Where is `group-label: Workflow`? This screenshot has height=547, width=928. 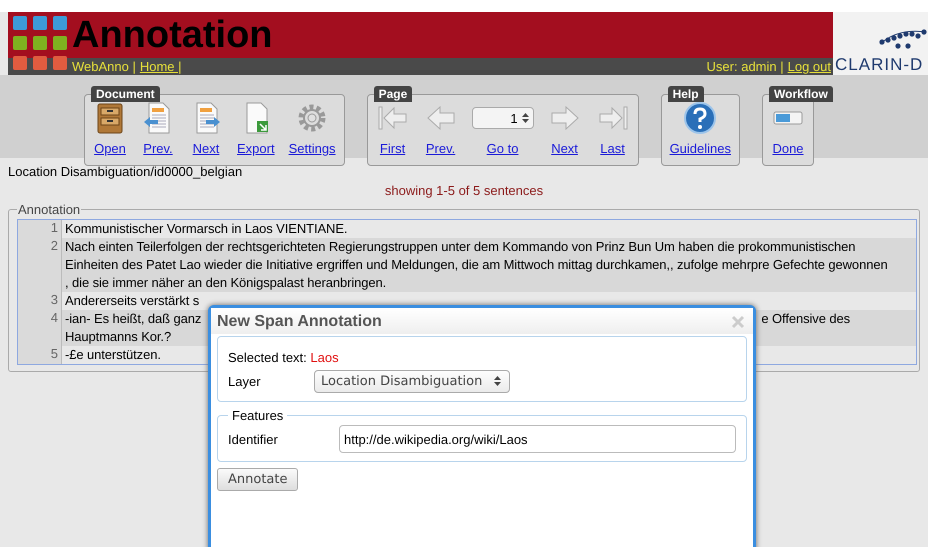
group-label: Workflow is located at coordinates (801, 94).